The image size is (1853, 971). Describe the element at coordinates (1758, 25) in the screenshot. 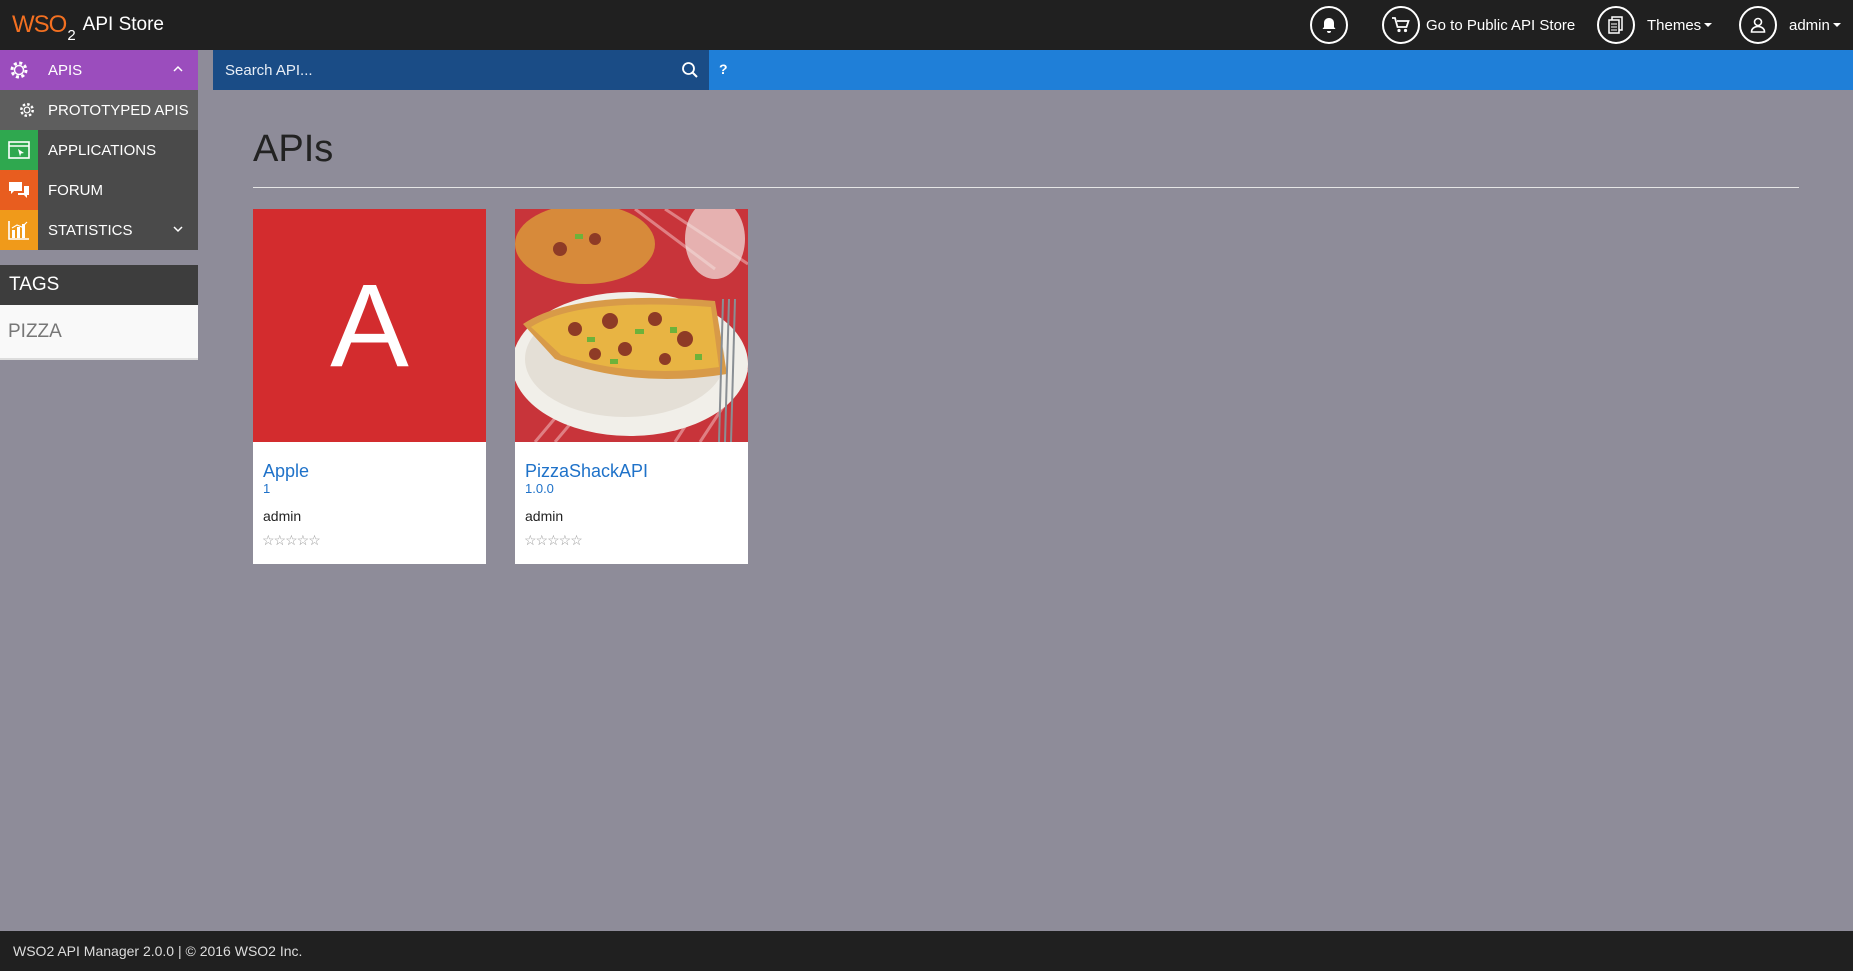

I see `user-icon` at that location.